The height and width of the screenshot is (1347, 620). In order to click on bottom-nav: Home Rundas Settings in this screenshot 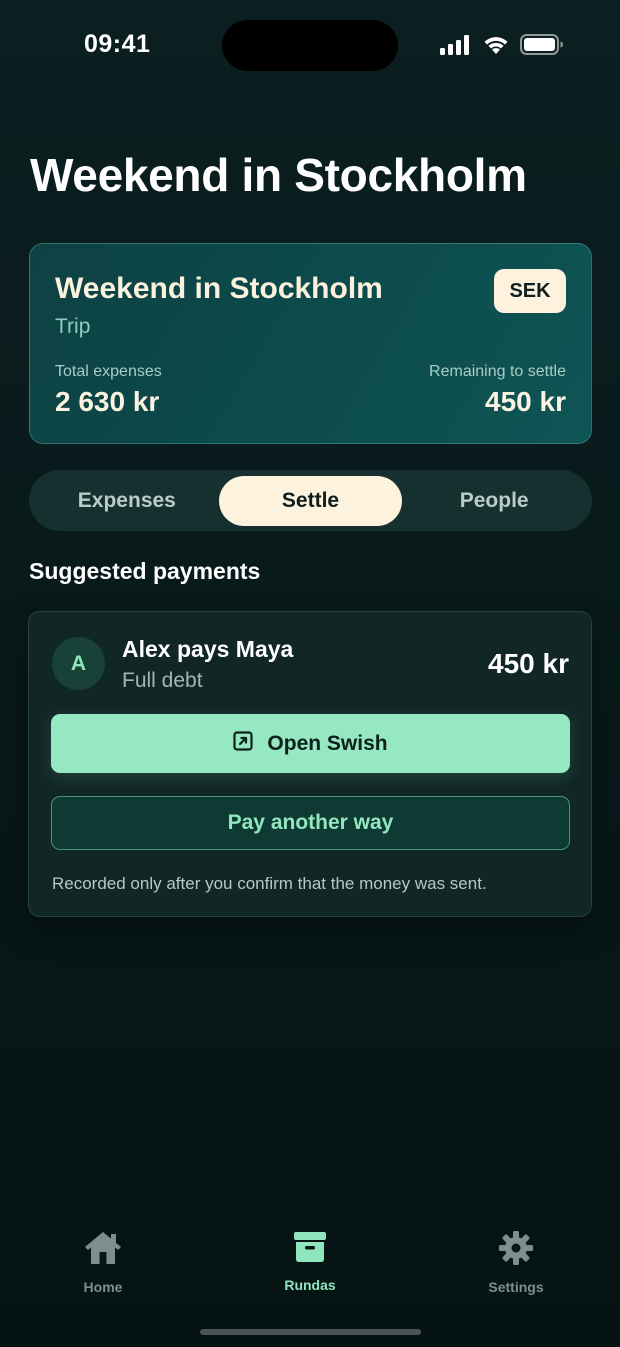, I will do `click(310, 1270)`.